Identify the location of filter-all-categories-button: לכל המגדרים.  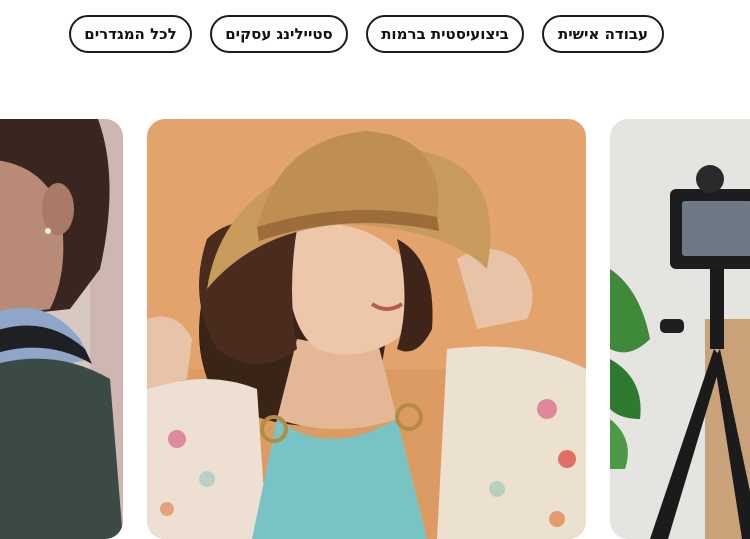
(130, 34).